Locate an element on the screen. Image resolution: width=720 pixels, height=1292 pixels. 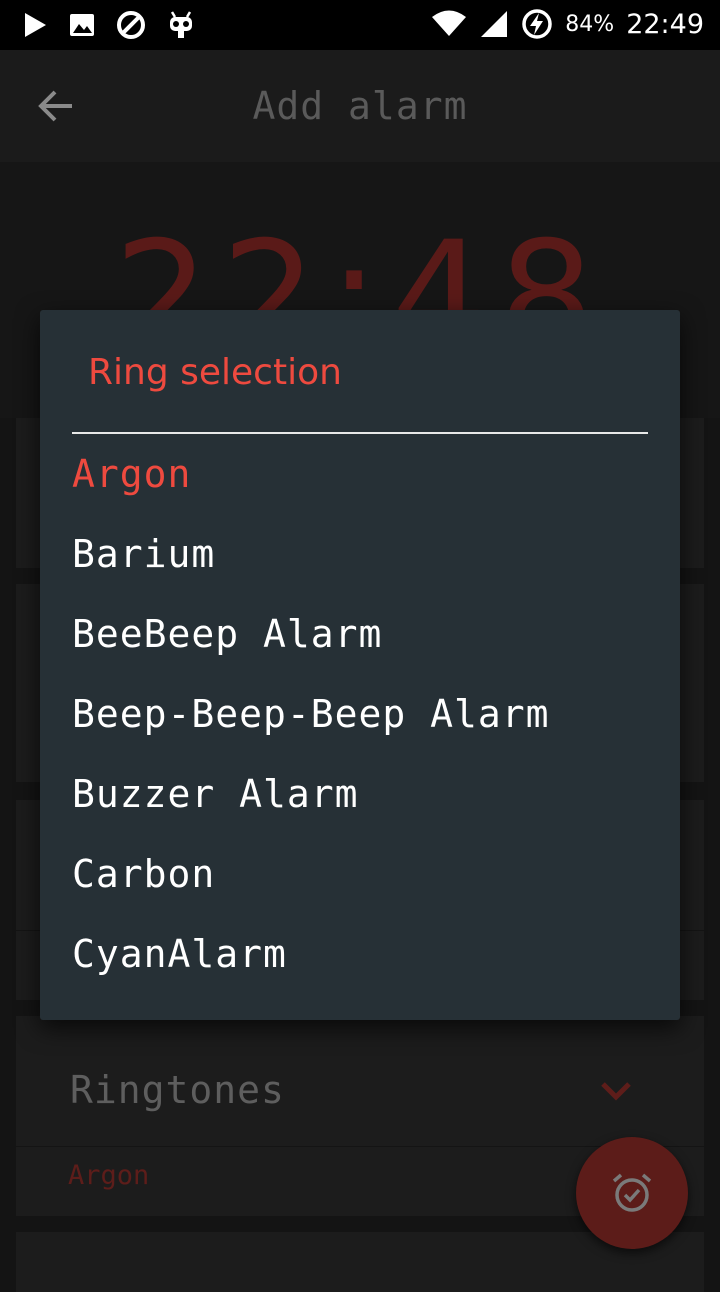
ring-option-beep-beep-beep-alarm: Beep-Beep-Beep Alarm is located at coordinates (360, 714).